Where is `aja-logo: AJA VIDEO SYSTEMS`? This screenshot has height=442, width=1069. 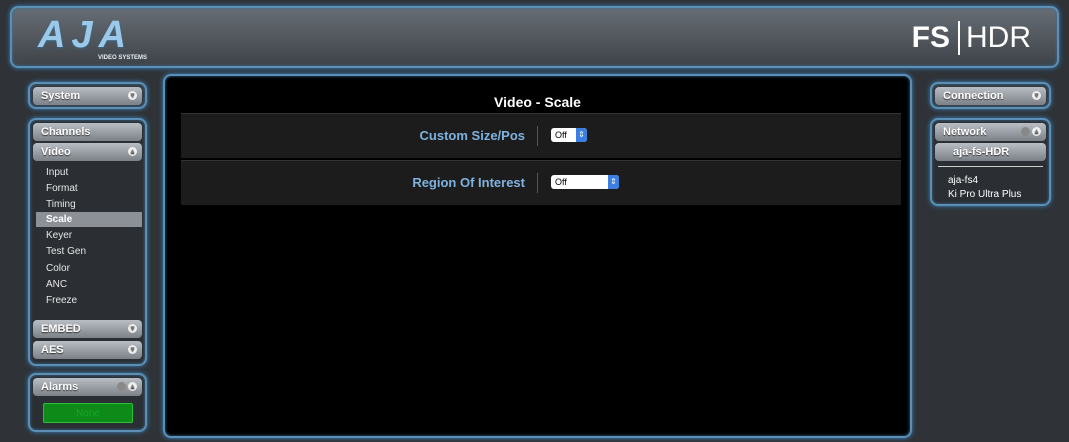 aja-logo: AJA VIDEO SYSTEMS is located at coordinates (103, 37).